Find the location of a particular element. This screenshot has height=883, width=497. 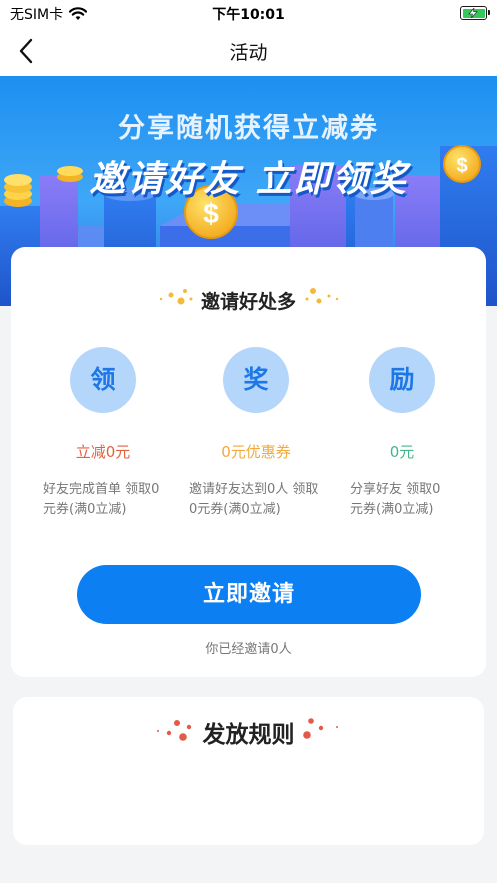

invite-now-button: 立即邀请 is located at coordinates (249, 594).